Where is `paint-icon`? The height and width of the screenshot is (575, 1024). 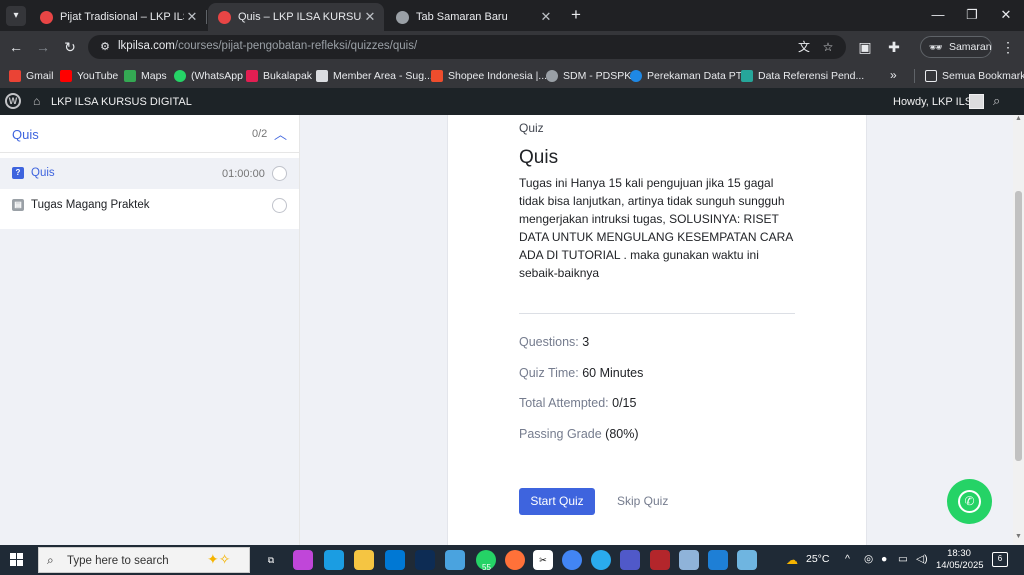 paint-icon is located at coordinates (689, 560).